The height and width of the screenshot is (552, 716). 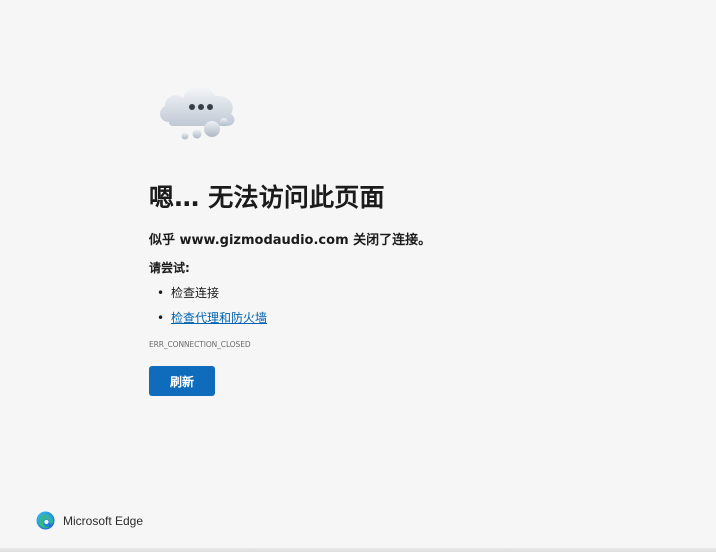 I want to click on suggestion-list: • 检查连接 • 检查代理和防火墙, so click(x=208, y=309).